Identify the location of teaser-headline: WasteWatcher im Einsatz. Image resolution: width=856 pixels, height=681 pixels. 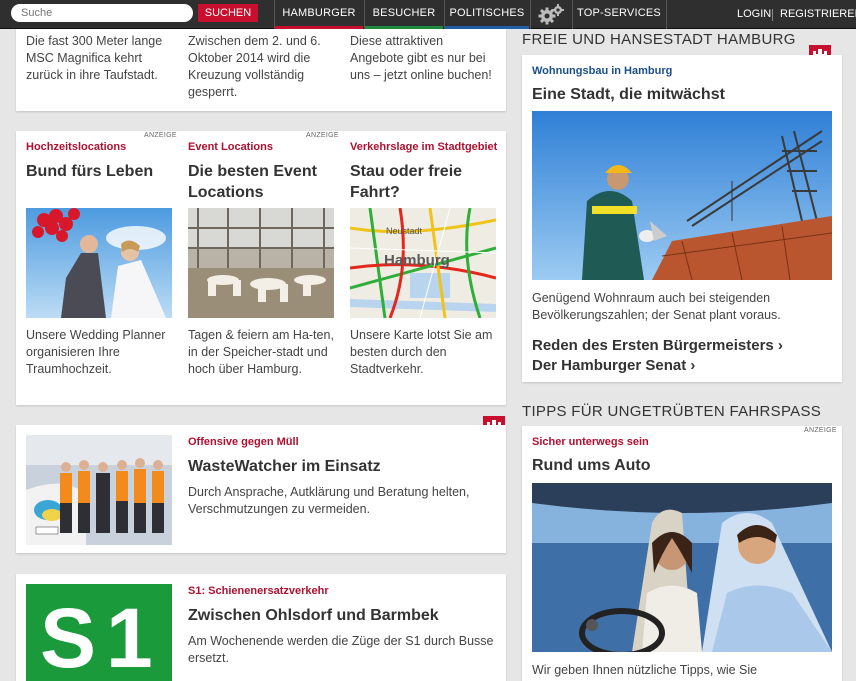
(343, 466).